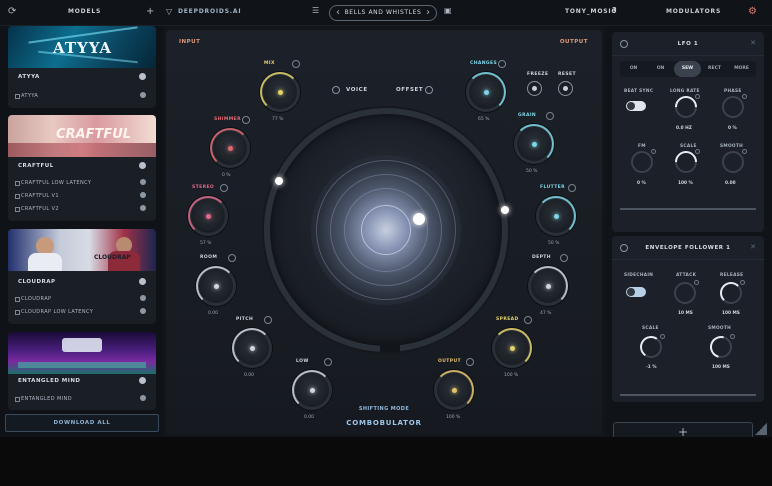  What do you see at coordinates (734, 161) in the screenshot?
I see `smooth-knob` at bounding box center [734, 161].